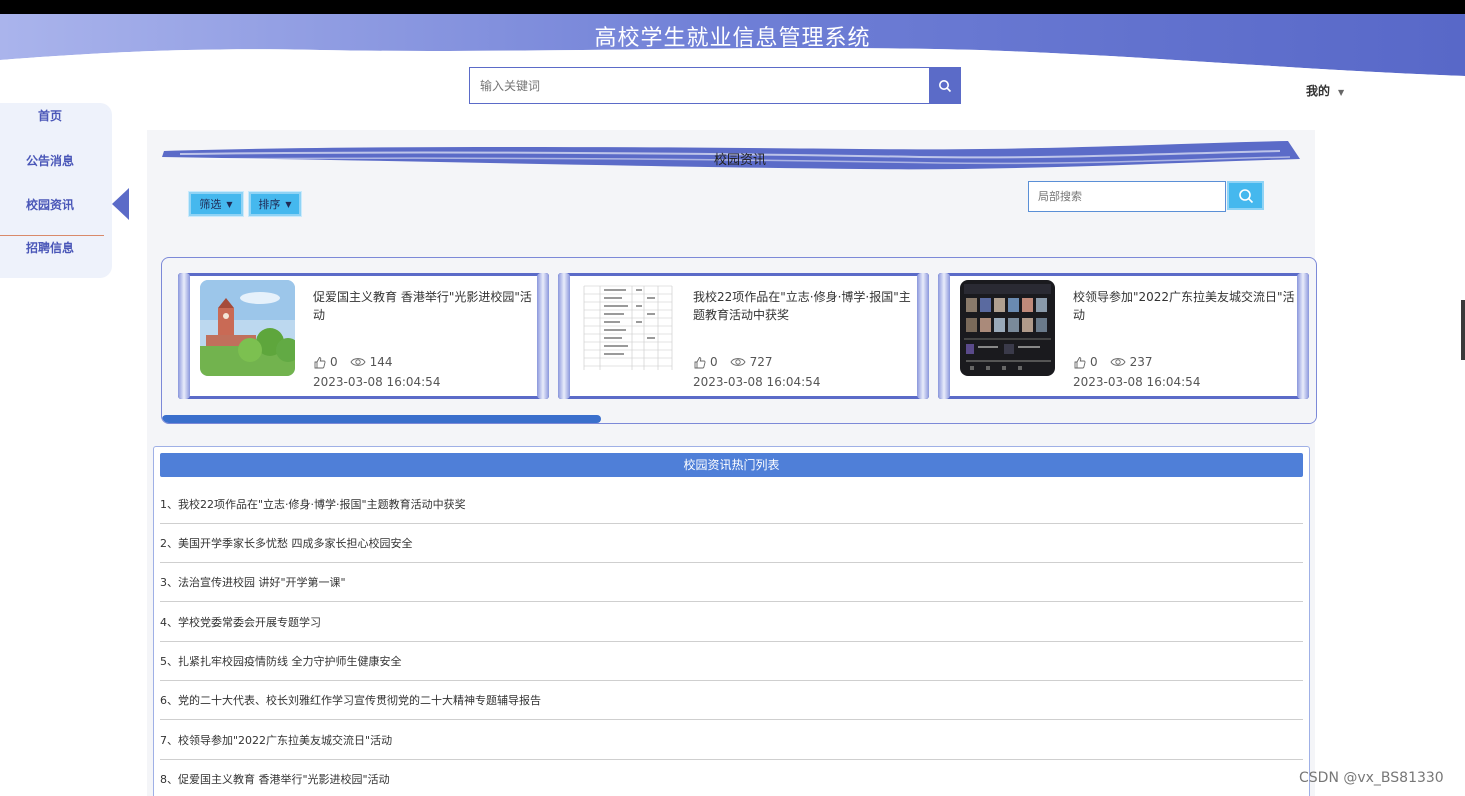  I want to click on sort-label: 排序, so click(269, 204).